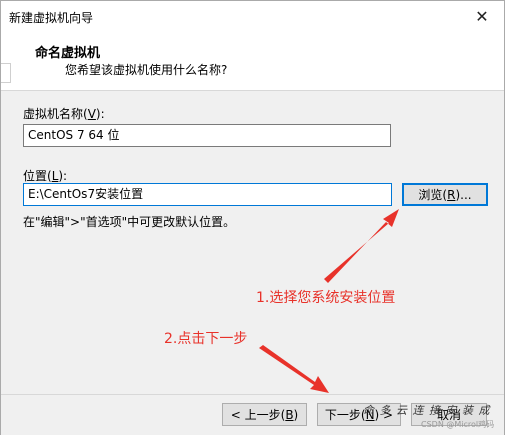  What do you see at coordinates (458, 424) in the screenshot?
I see `csdn-watermark: CSDN @Microl鸡码` at bounding box center [458, 424].